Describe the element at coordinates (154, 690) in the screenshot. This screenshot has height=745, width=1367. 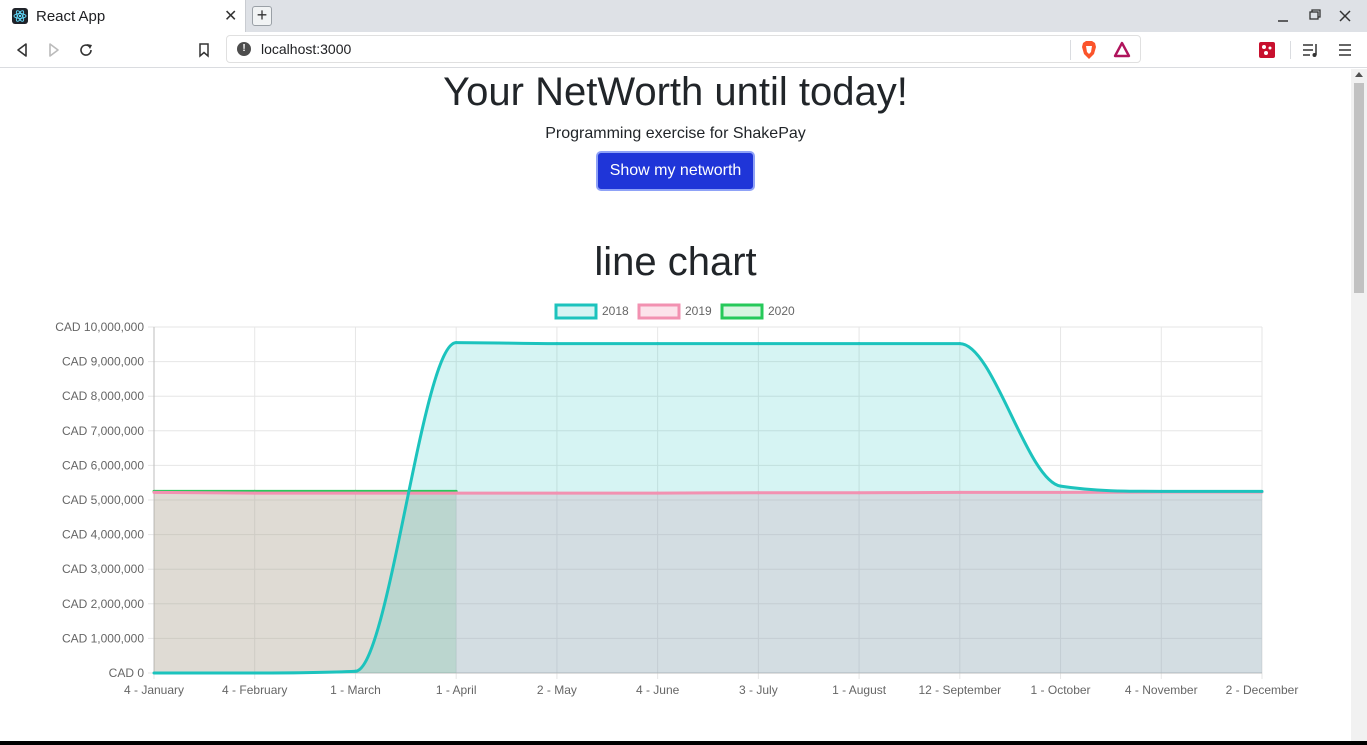
I see `x-tick-label: 4 - January` at that location.